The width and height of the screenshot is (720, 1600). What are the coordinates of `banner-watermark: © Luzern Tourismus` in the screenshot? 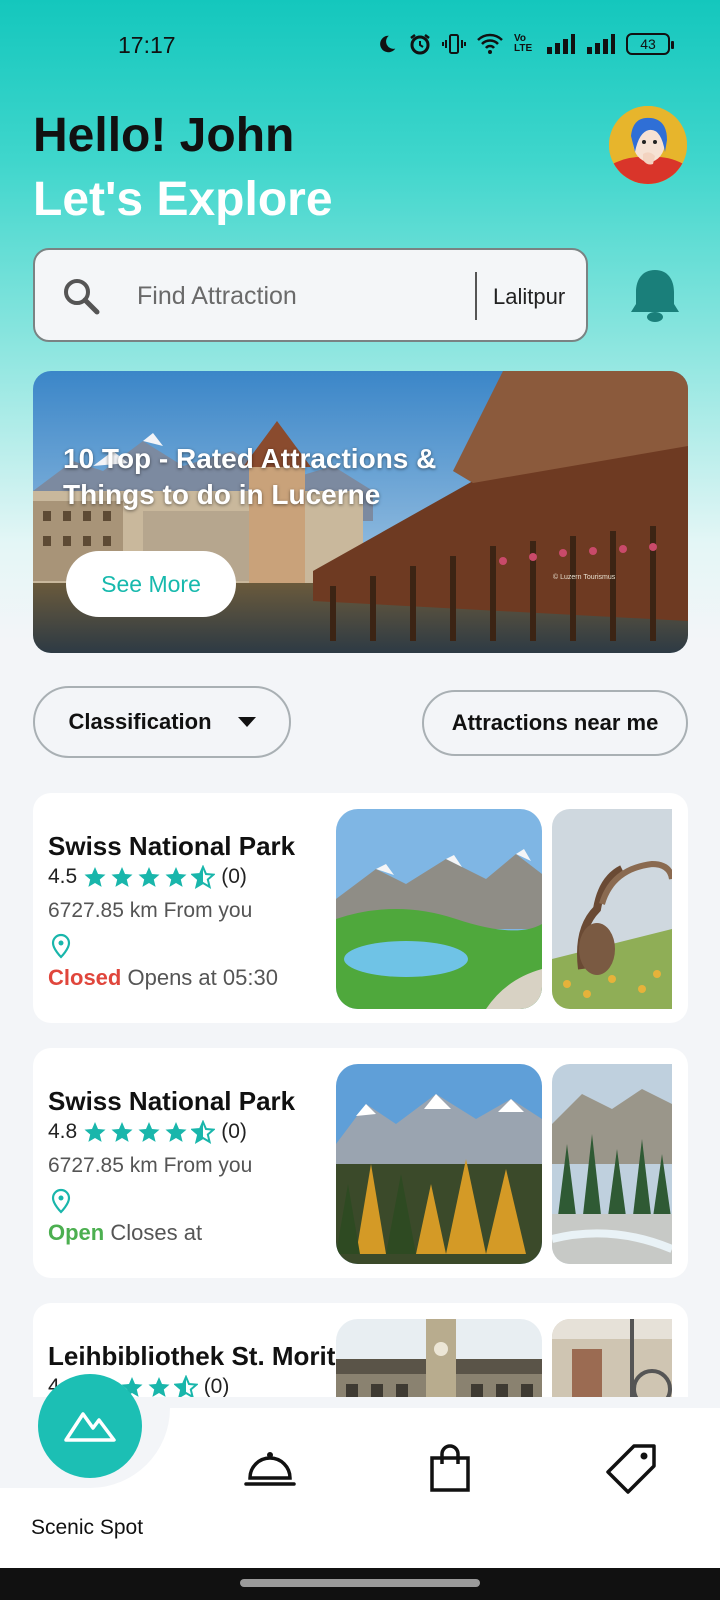 It's located at (584, 577).